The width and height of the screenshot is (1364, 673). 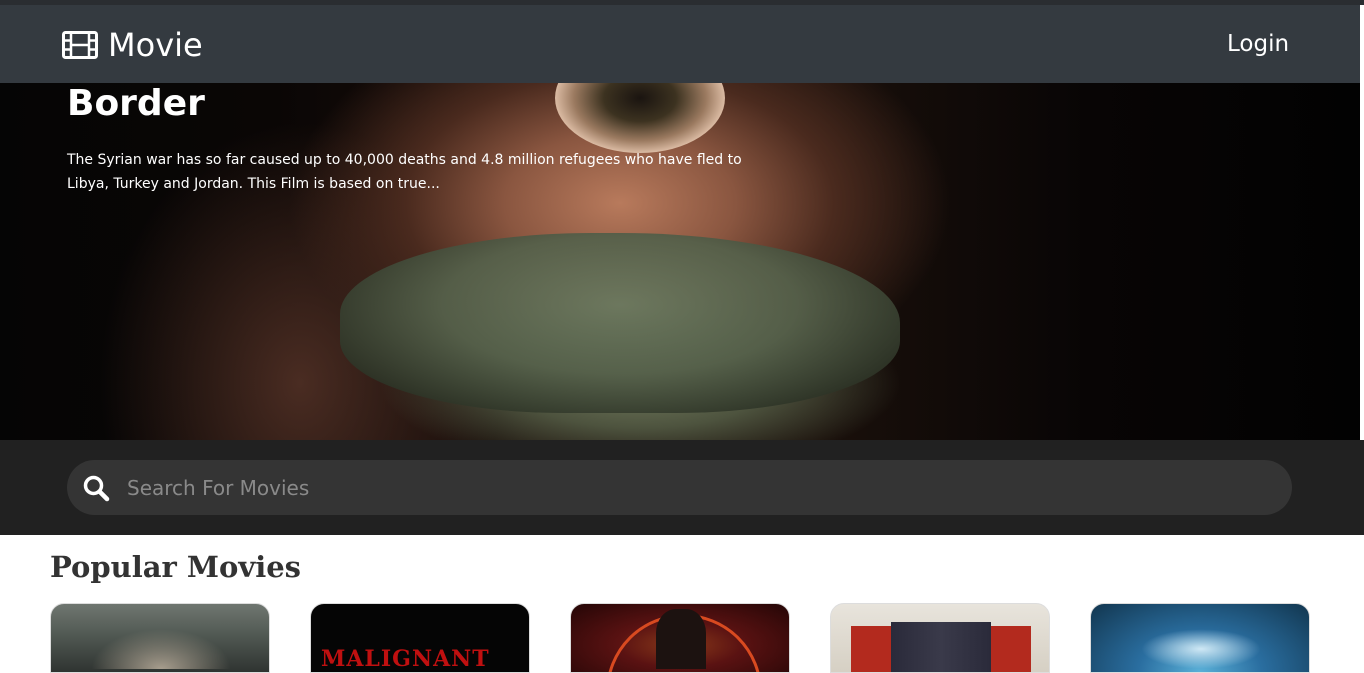 I want to click on hero-backdrop-eye, so click(x=640, y=118).